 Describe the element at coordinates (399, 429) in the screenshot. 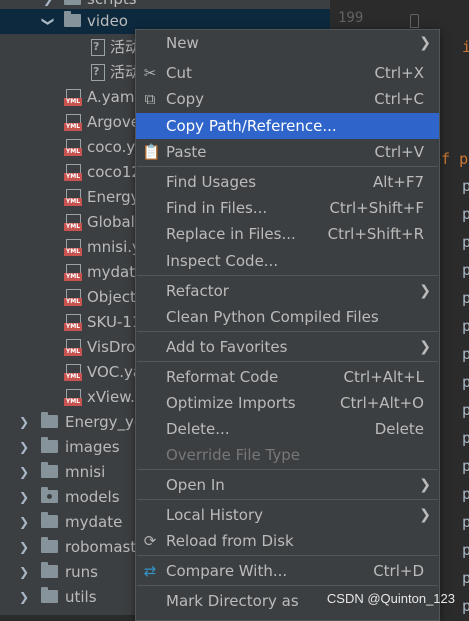

I see `menu-shortcut: Delete` at that location.